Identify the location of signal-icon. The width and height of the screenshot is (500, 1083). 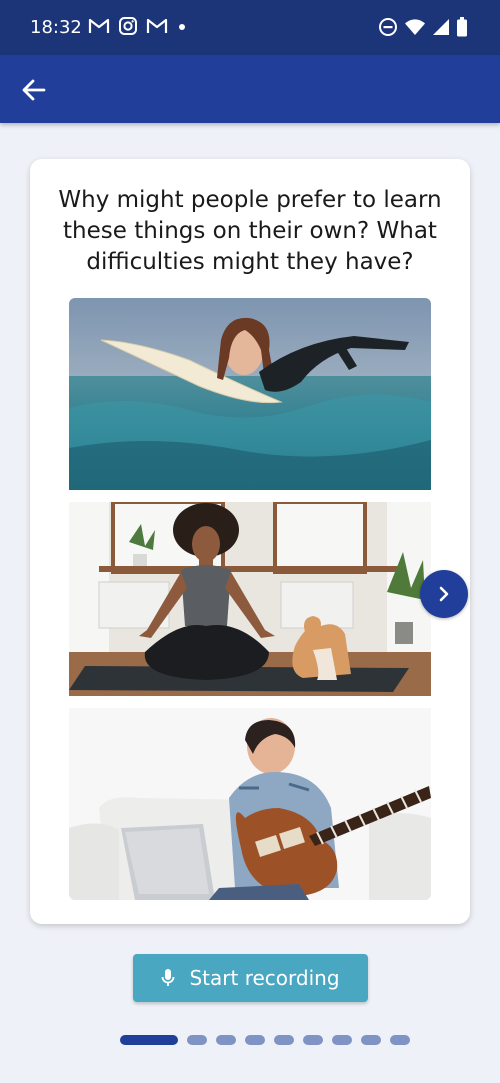
(441, 27).